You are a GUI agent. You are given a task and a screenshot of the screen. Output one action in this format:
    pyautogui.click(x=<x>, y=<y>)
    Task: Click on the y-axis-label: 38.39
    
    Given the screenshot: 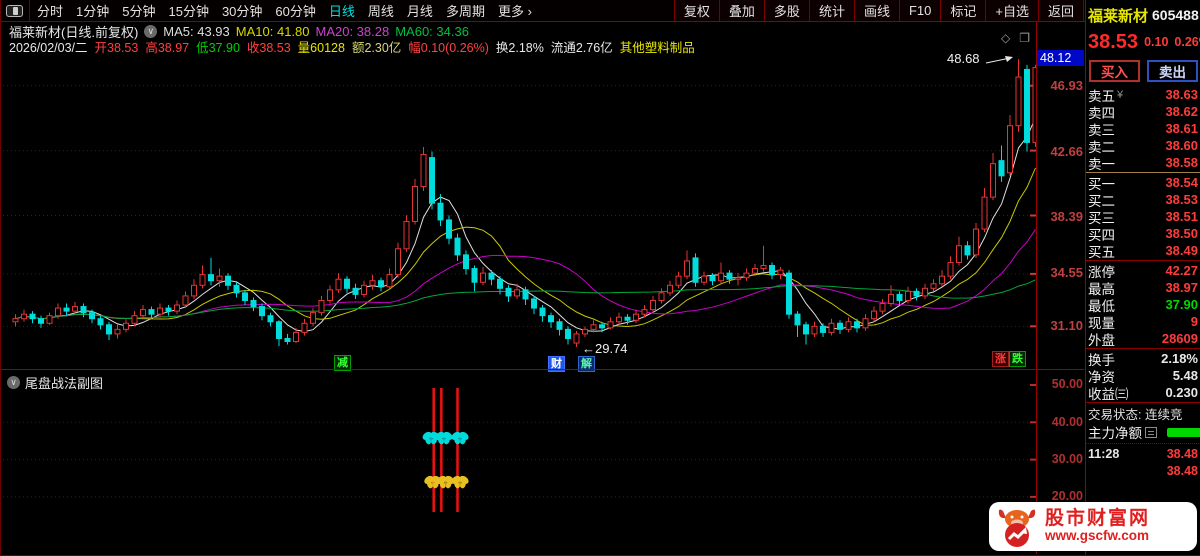 What is the action you would take?
    pyautogui.click(x=1066, y=216)
    